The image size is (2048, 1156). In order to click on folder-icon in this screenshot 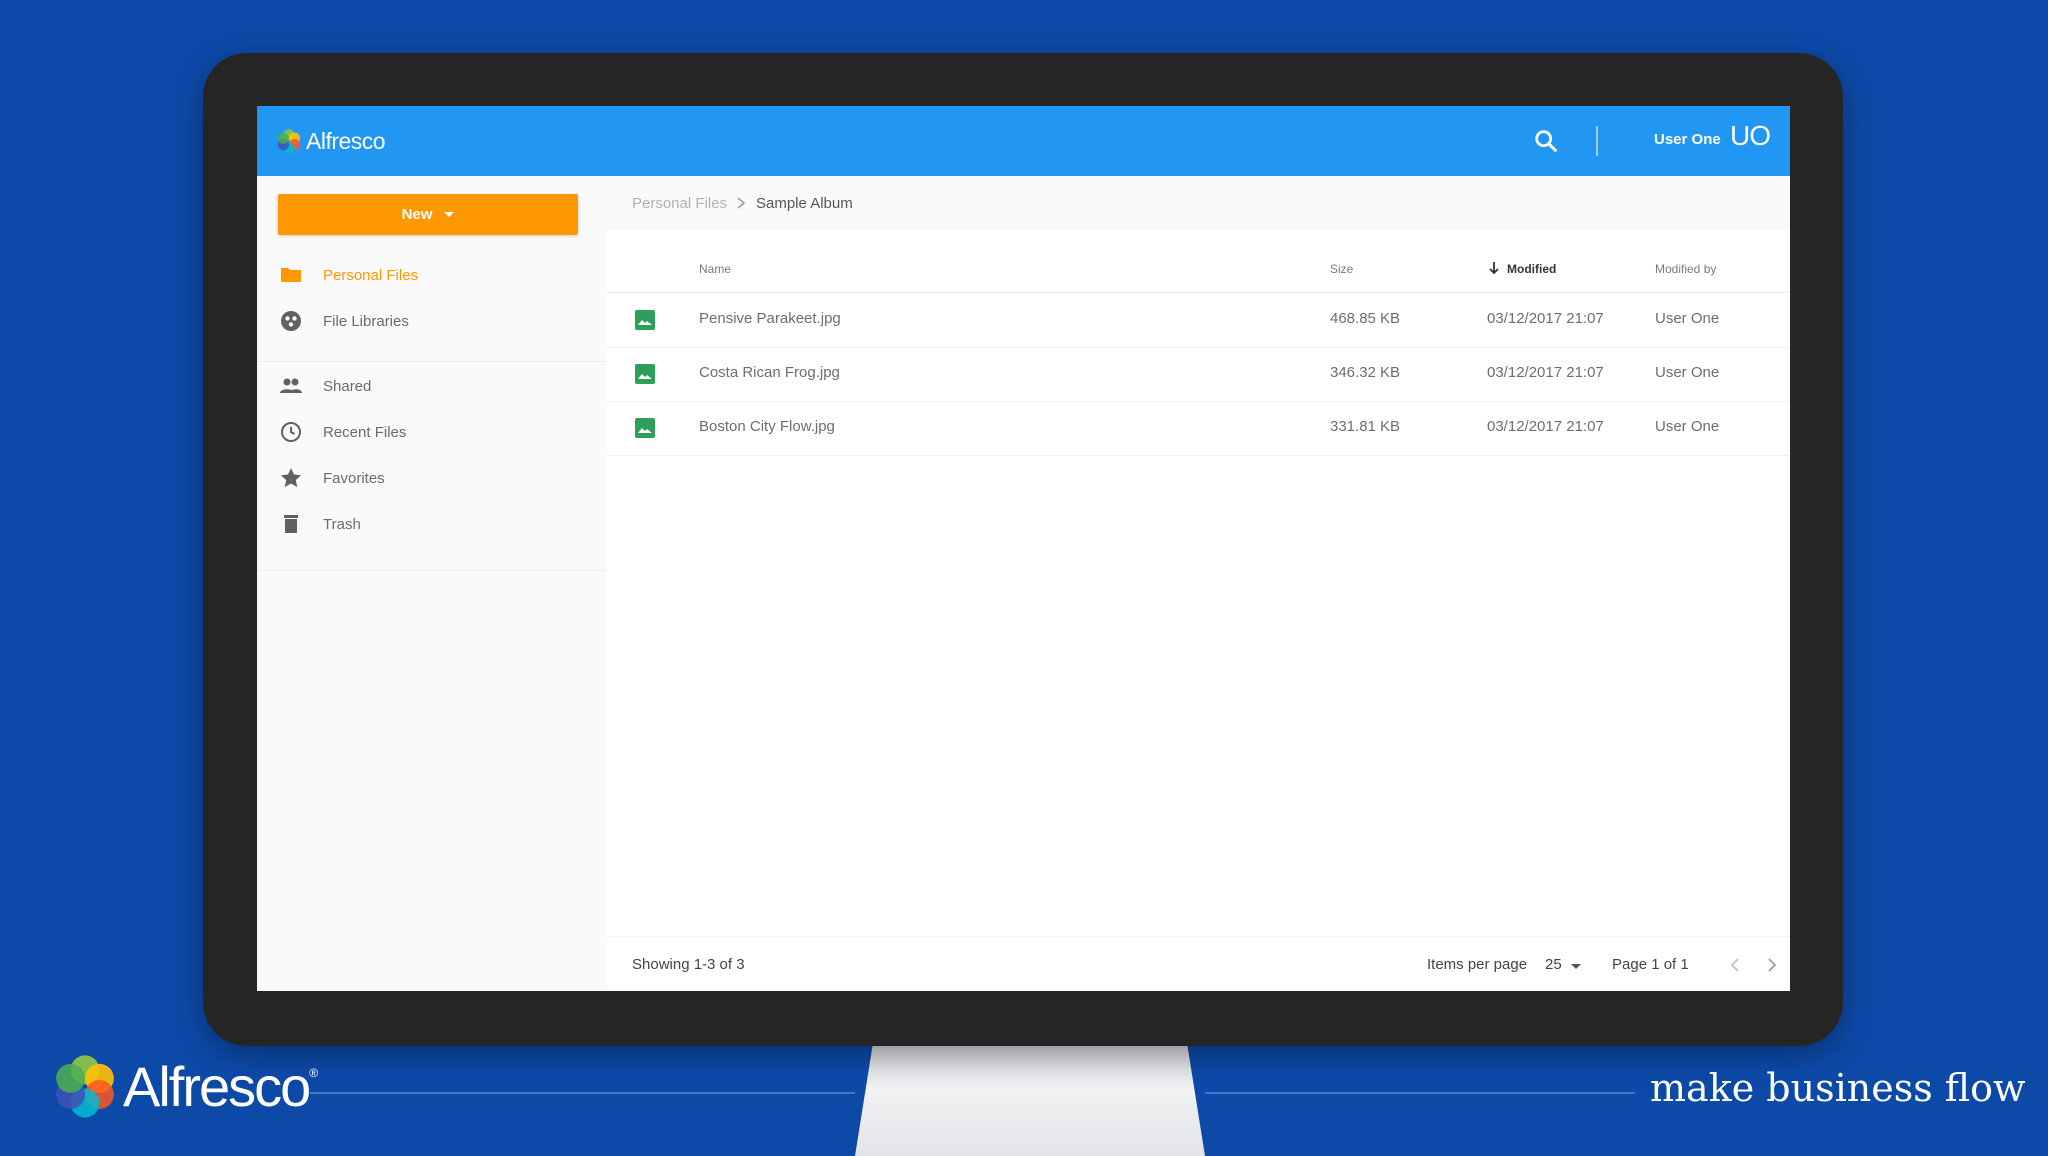, I will do `click(291, 275)`.